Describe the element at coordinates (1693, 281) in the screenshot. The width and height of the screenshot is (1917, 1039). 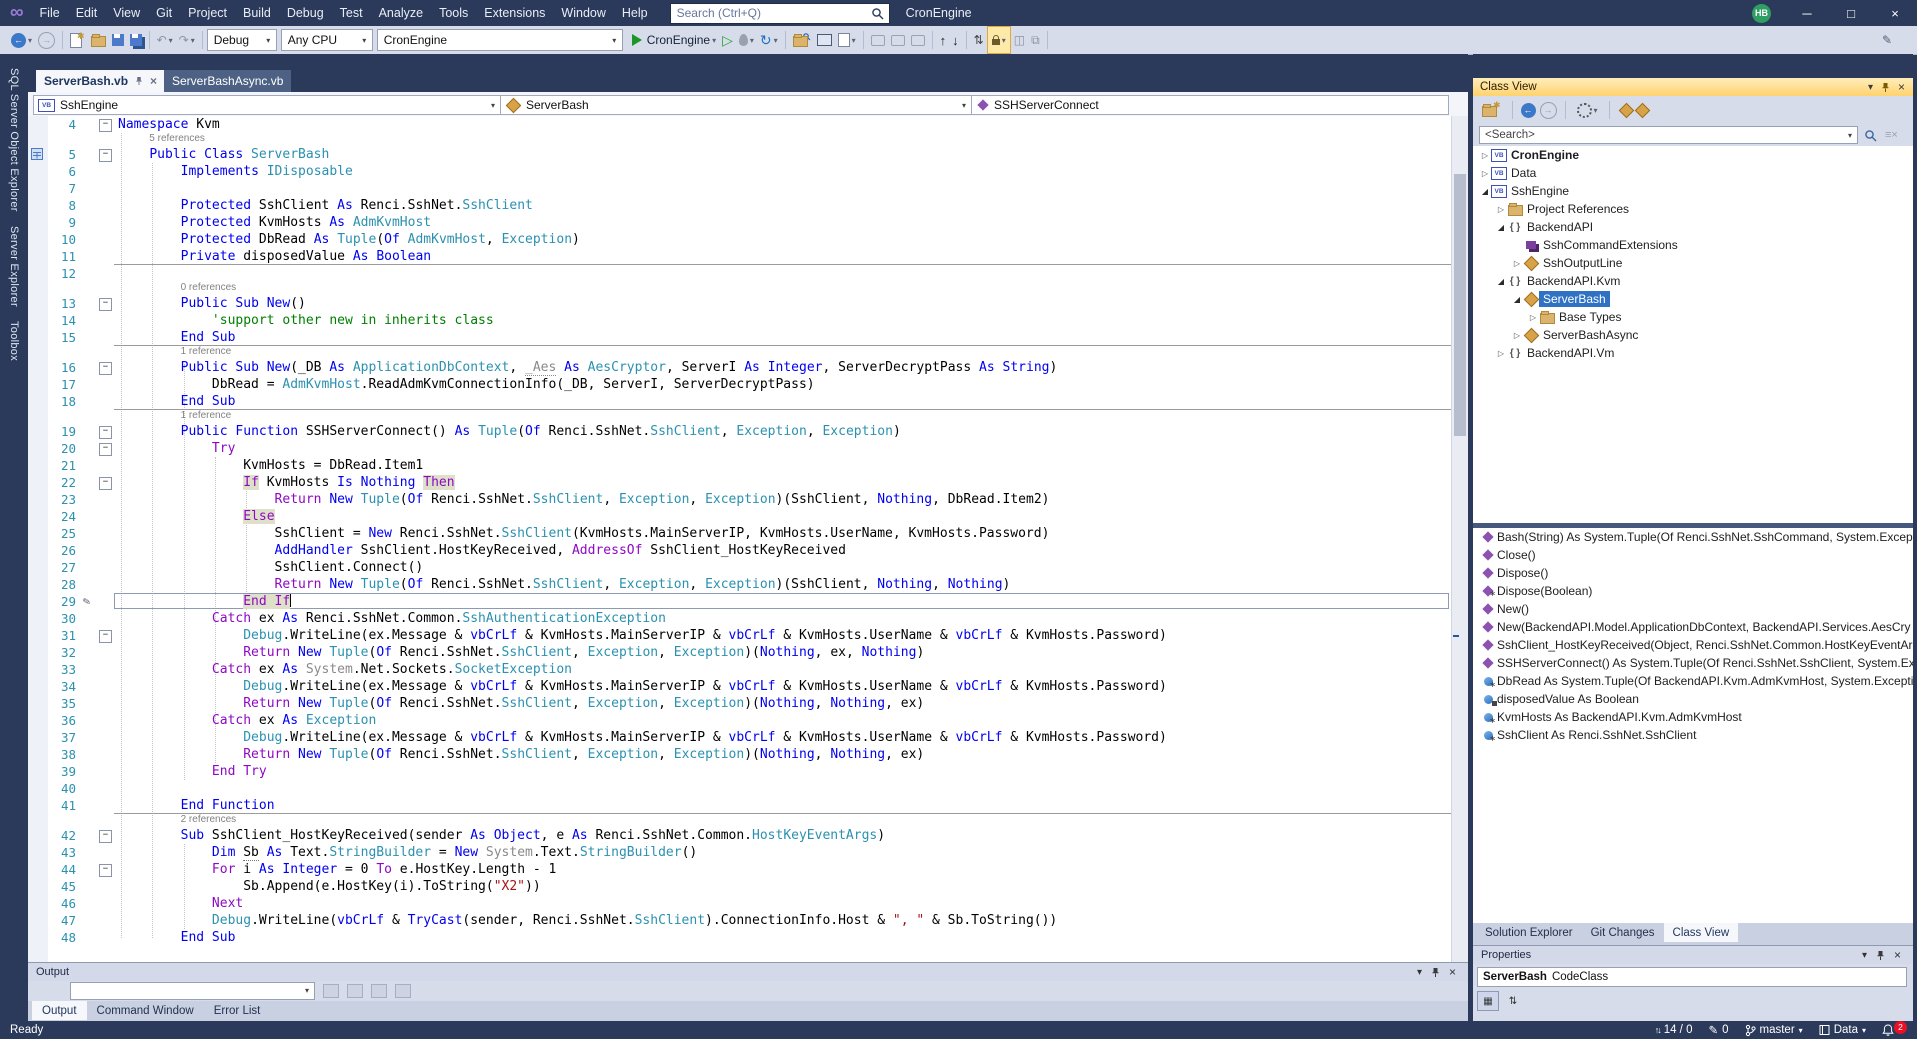
I see `tree-item: ◢{ } BackendAPI.Kvm` at that location.